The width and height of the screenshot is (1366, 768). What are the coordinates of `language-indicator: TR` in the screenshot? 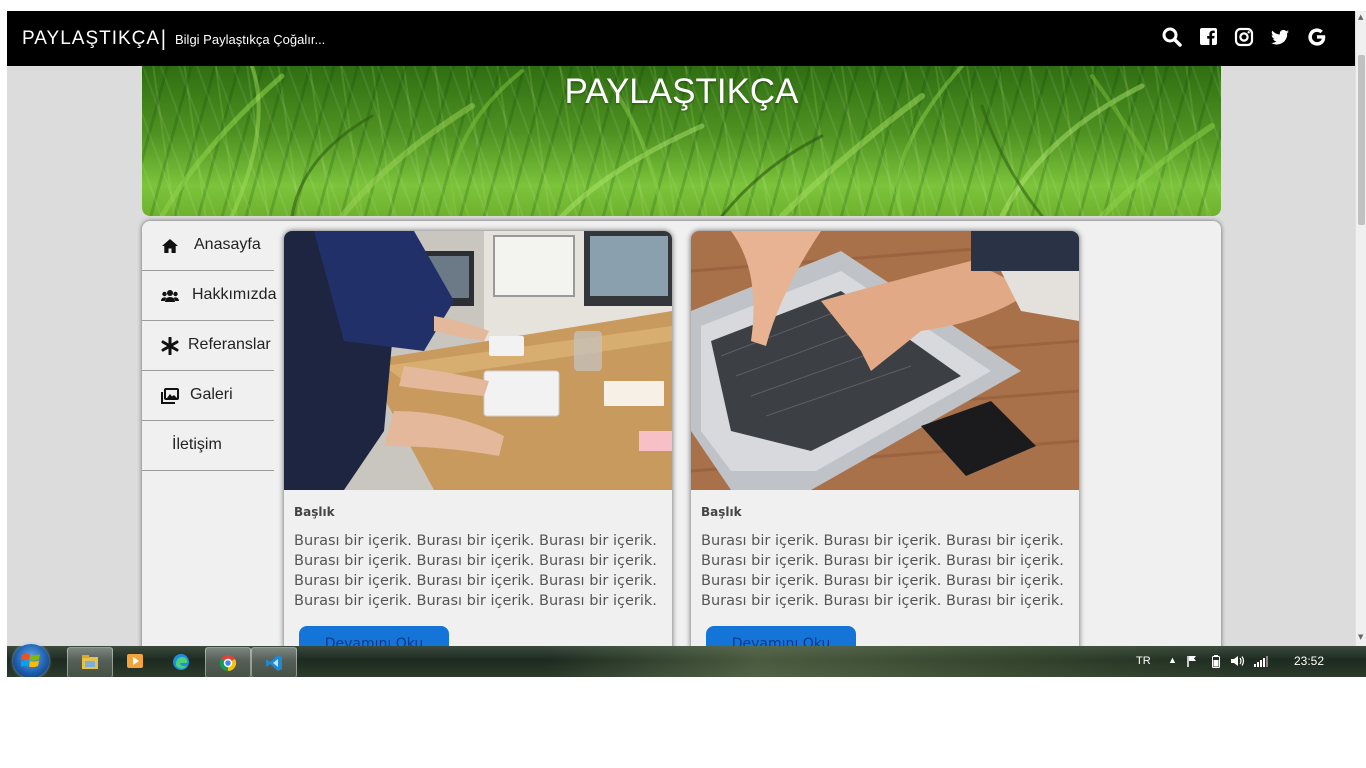 It's located at (1143, 661).